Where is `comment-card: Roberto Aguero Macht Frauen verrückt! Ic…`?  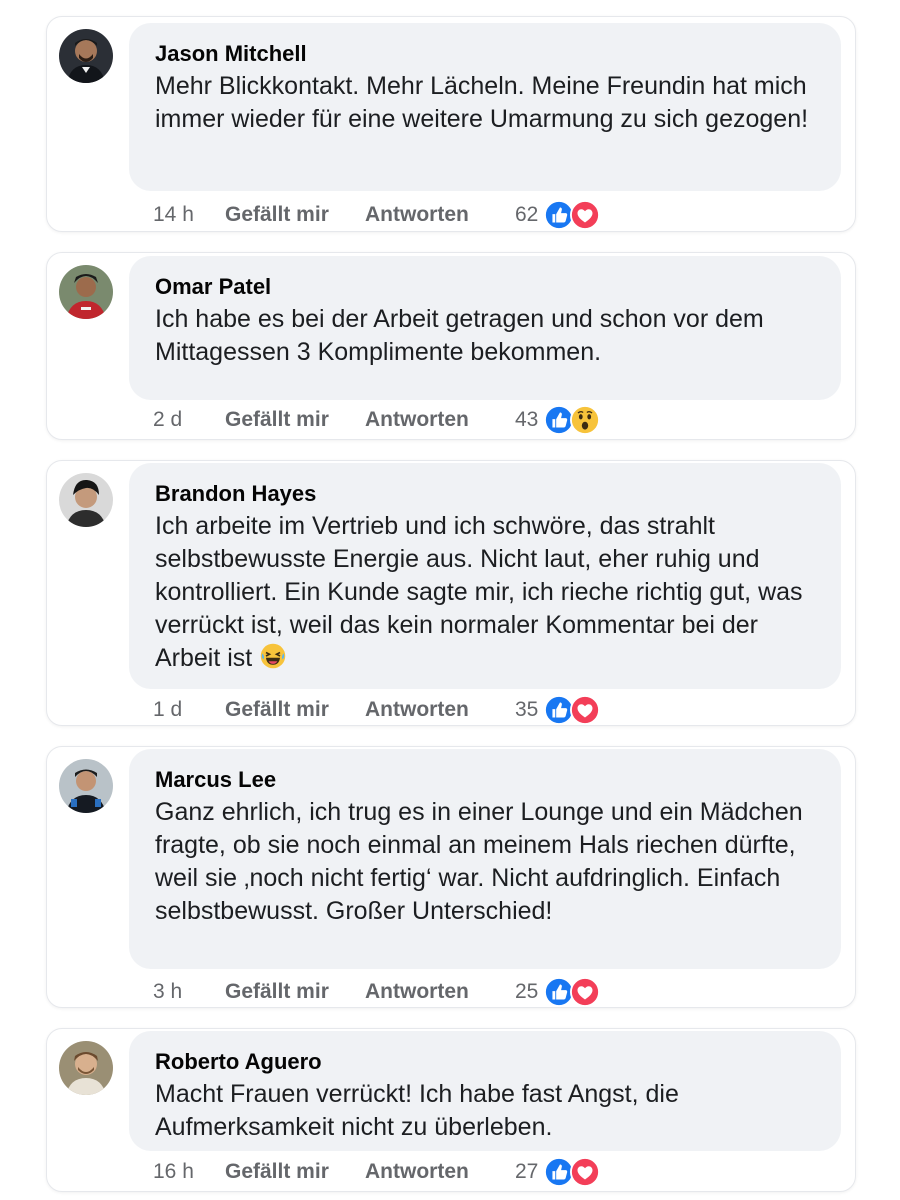
comment-card: Roberto Aguero Macht Frauen verrückt! Ic… is located at coordinates (451, 1110).